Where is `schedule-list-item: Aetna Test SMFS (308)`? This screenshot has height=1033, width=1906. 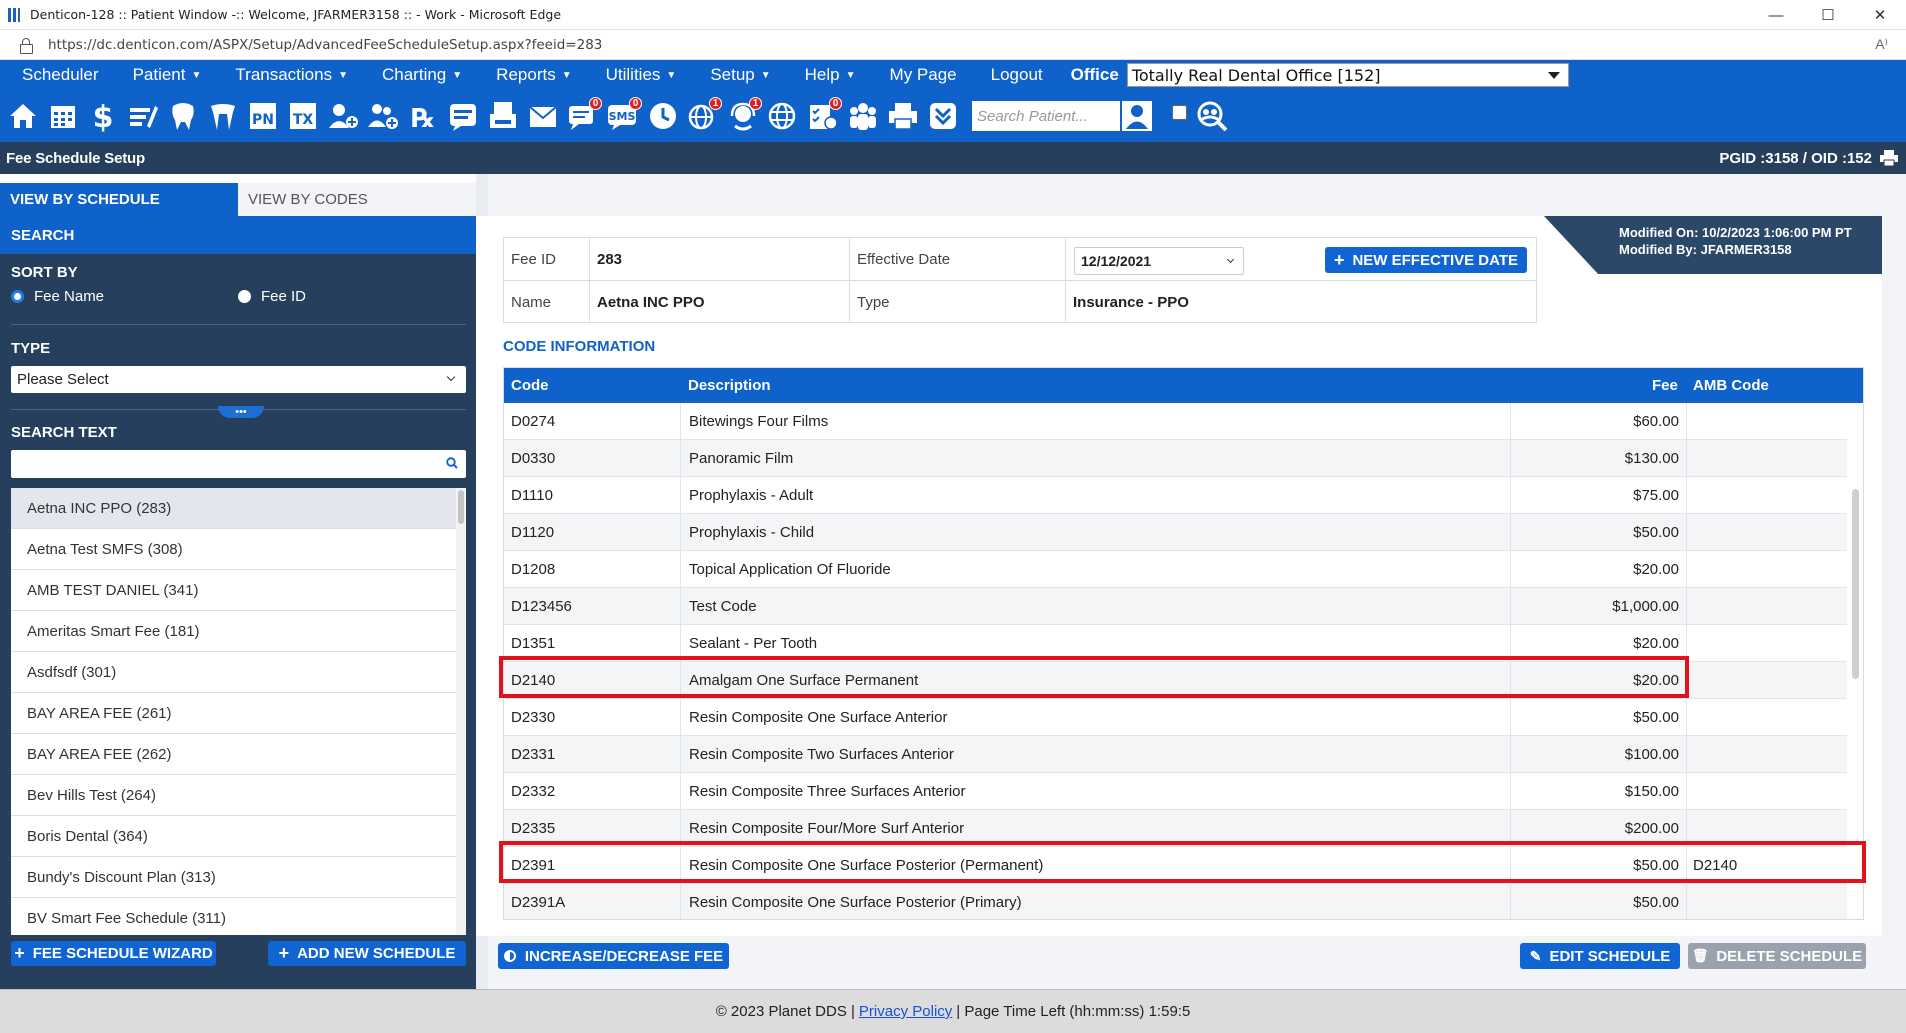 schedule-list-item: Aetna Test SMFS (308) is located at coordinates (238, 549).